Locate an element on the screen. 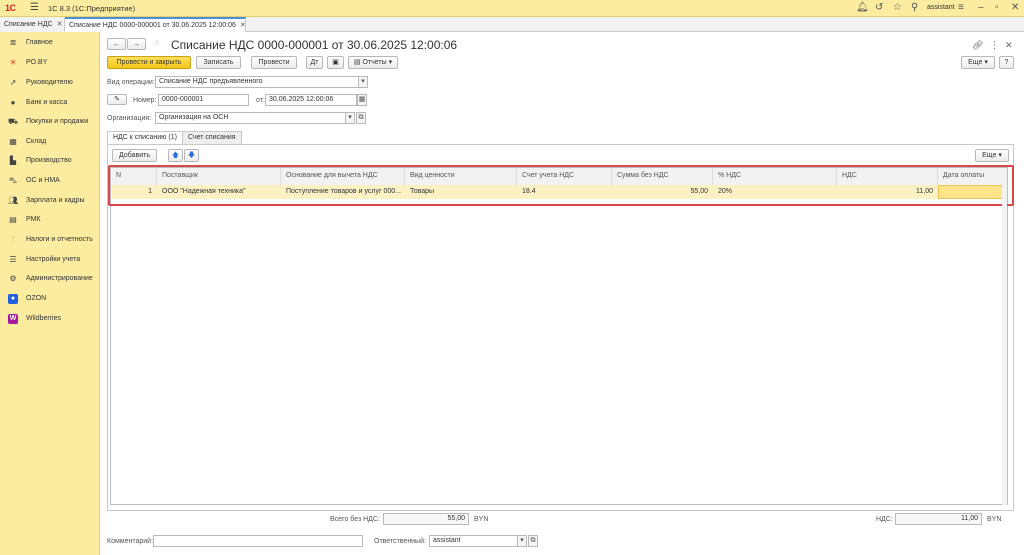 The image size is (1024, 555). factory-icon: ▙ is located at coordinates (13, 160).